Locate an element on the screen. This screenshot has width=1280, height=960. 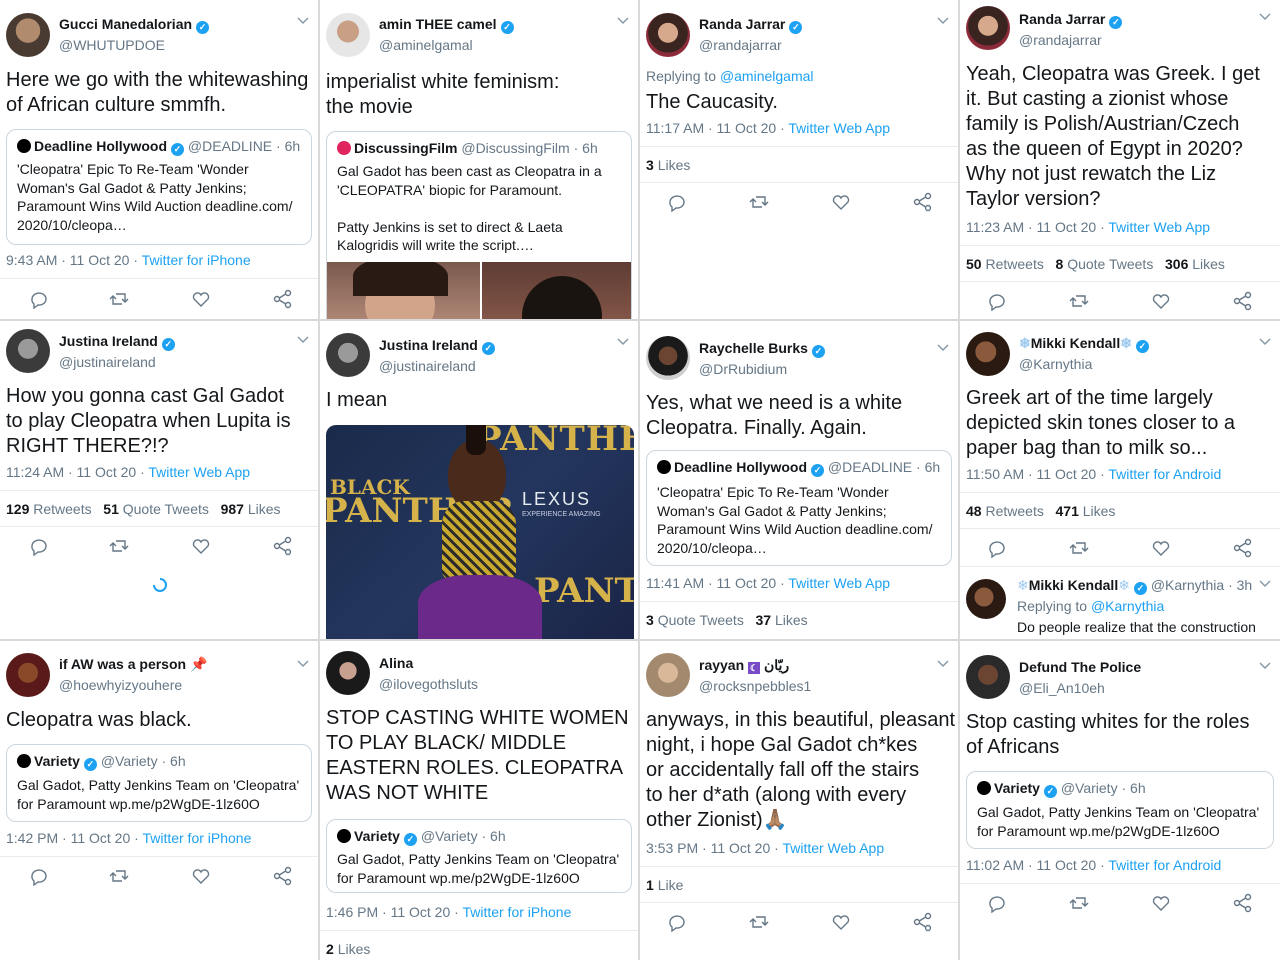
user-handle: @WHUTUPDOE is located at coordinates (112, 45).